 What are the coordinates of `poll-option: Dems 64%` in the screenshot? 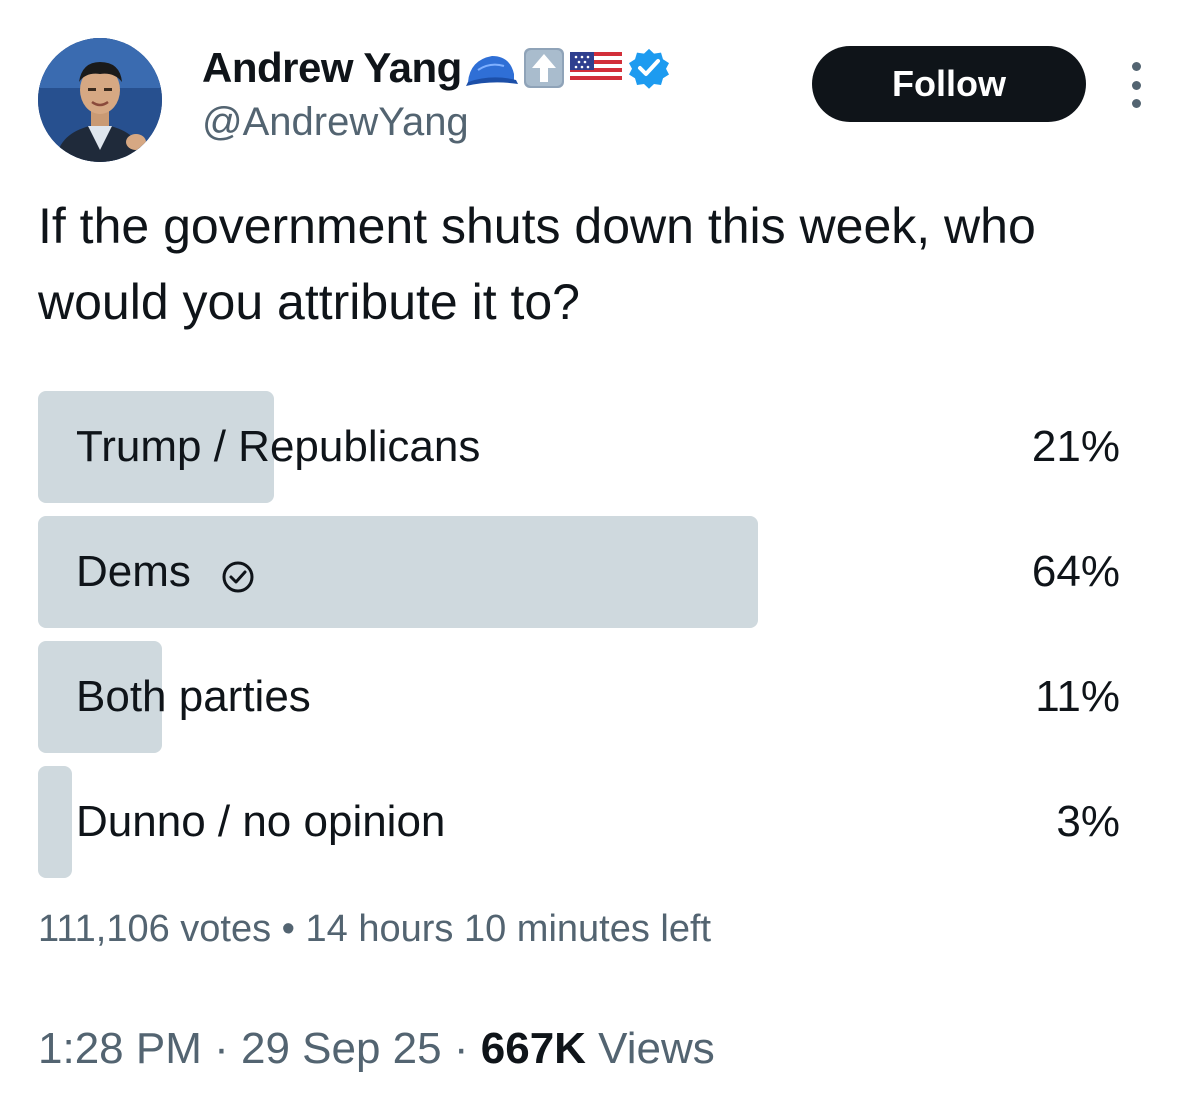 It's located at (579, 572).